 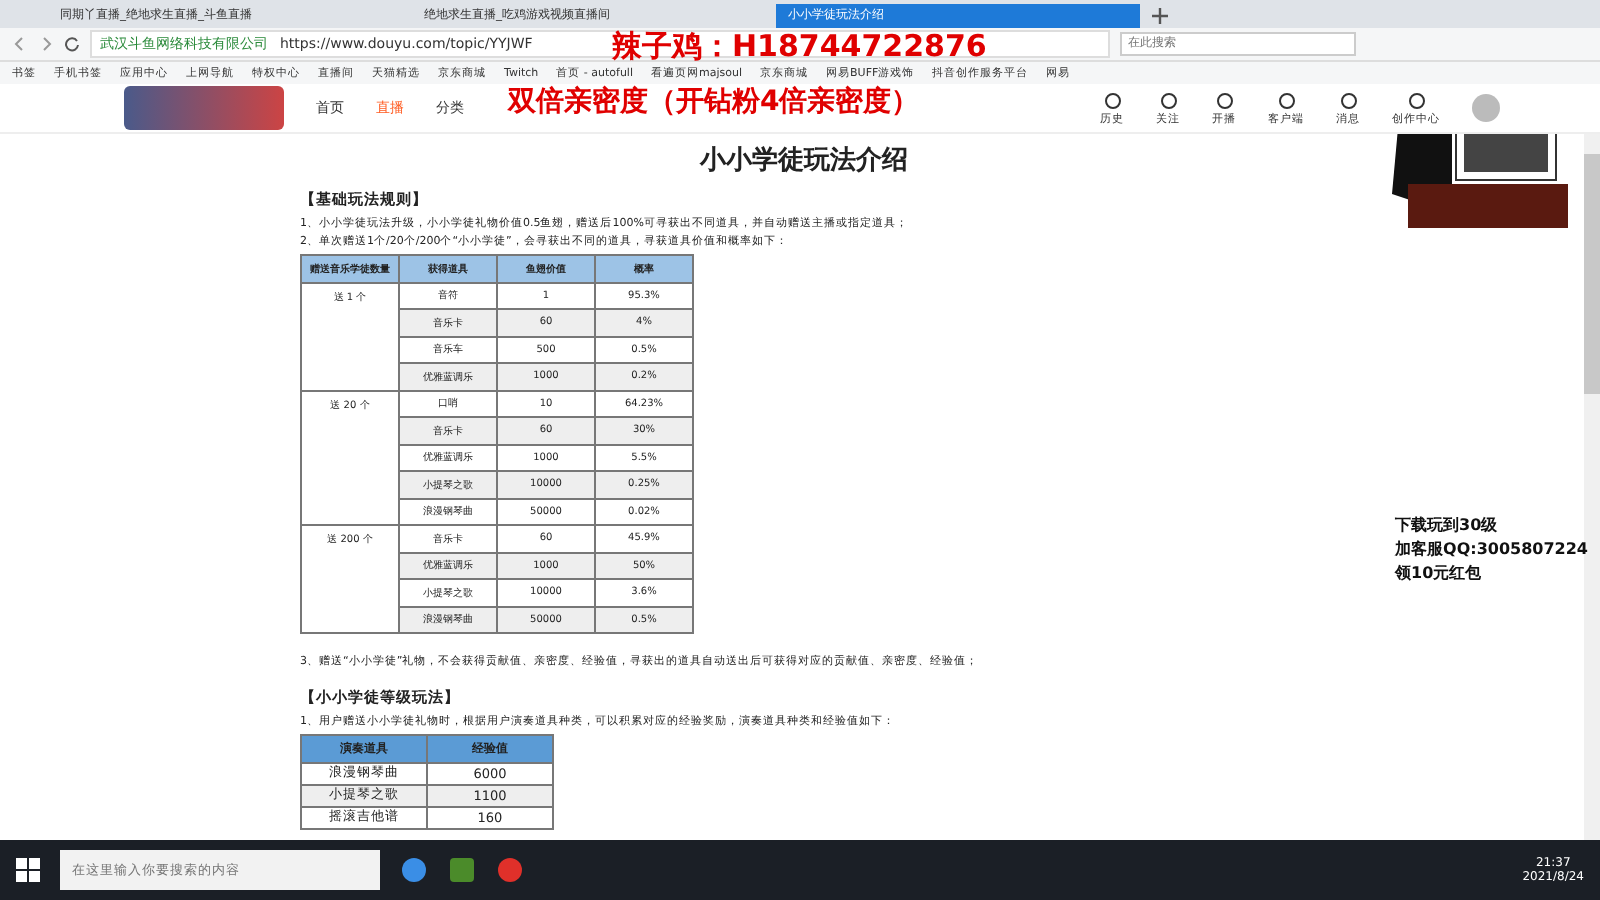 What do you see at coordinates (20, 44) in the screenshot?
I see `back-icon` at bounding box center [20, 44].